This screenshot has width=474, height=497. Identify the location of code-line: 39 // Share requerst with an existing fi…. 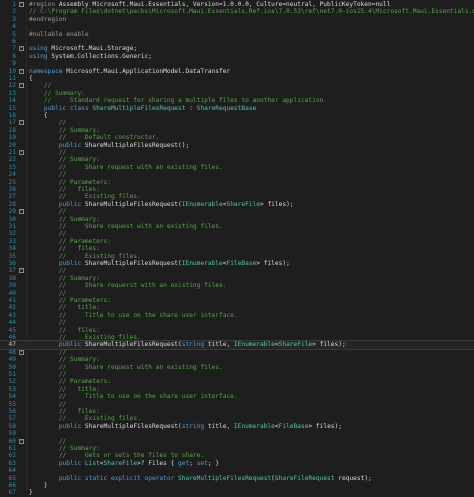
(237, 285).